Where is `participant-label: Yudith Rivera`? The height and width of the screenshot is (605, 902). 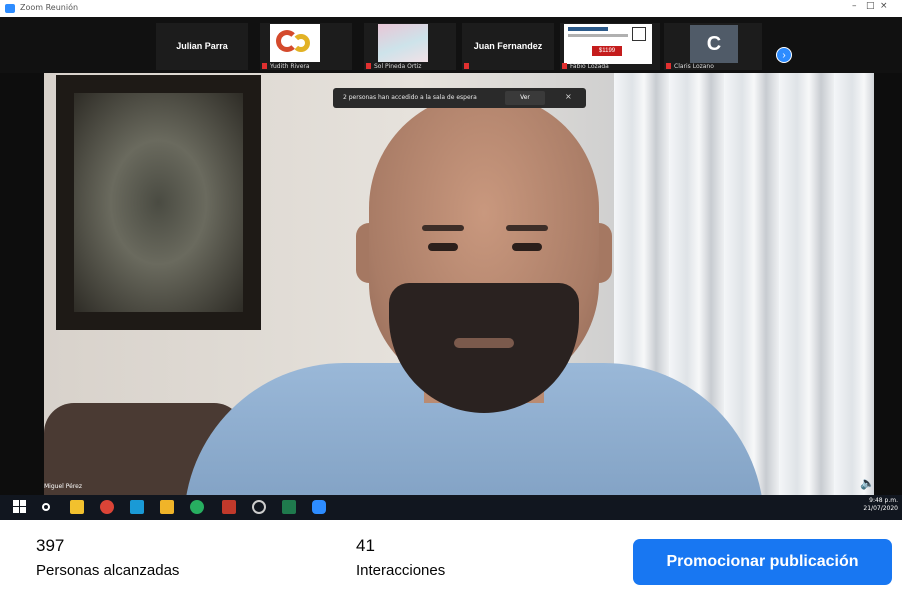
participant-label: Yudith Rivera is located at coordinates (290, 66).